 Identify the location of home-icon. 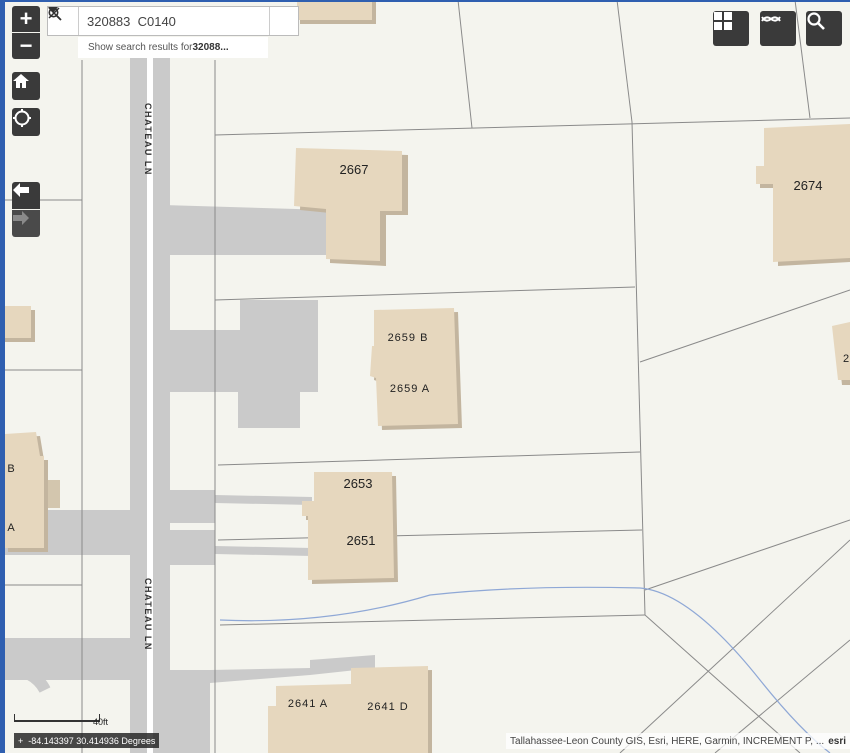
(21, 81).